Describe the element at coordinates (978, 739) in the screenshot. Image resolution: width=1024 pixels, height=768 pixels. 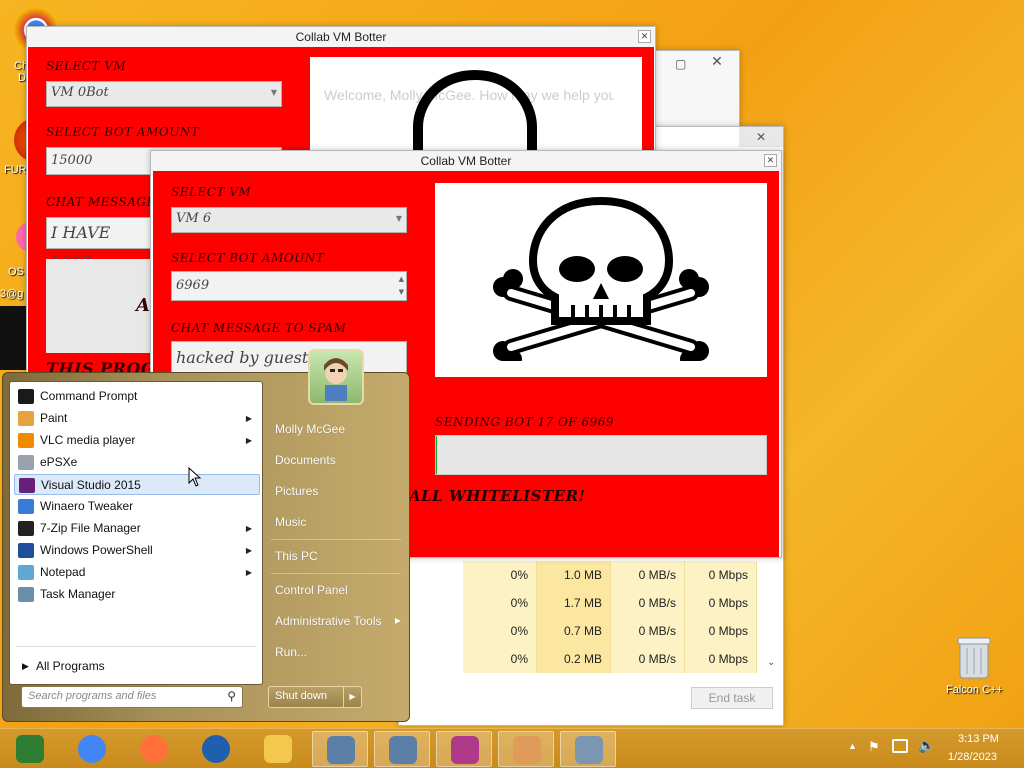
I see `time-display: 3:13 PM` at that location.